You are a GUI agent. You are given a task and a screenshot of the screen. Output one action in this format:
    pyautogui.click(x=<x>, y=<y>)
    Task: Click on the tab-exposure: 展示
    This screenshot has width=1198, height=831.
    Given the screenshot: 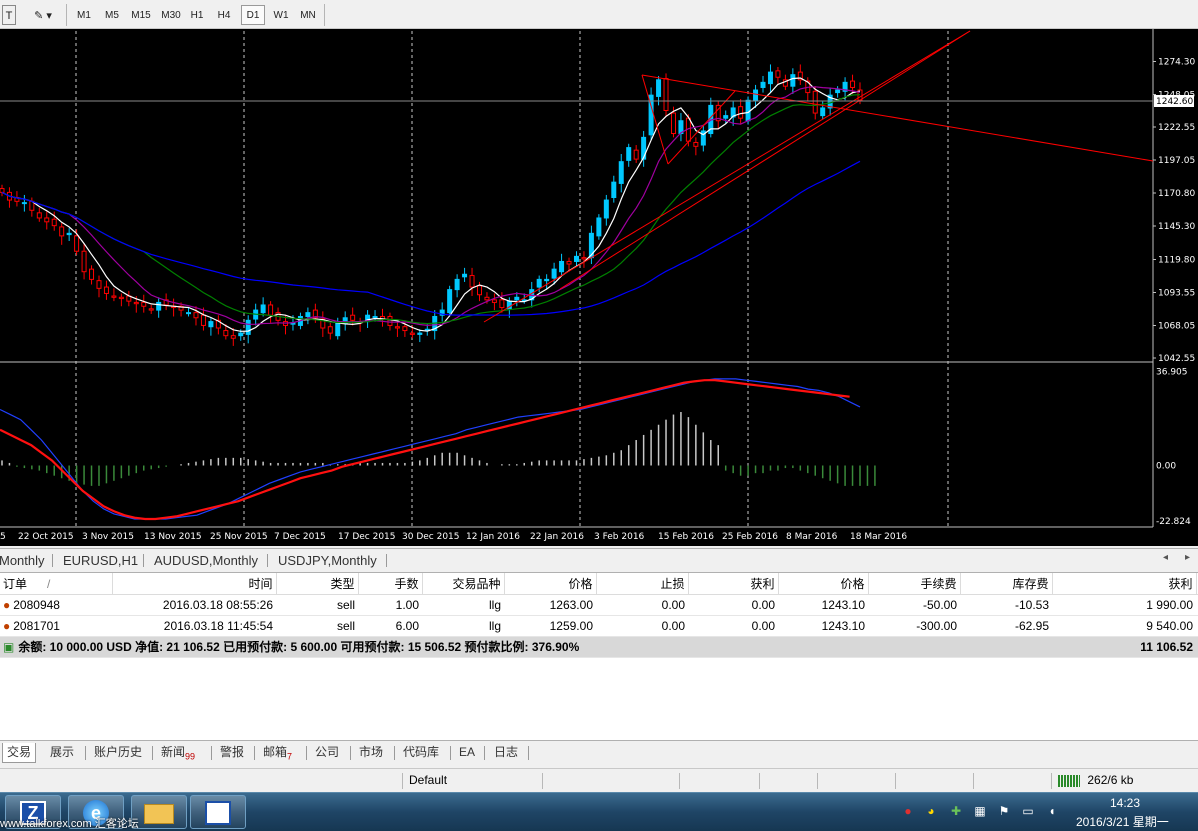 What is the action you would take?
    pyautogui.click(x=62, y=753)
    